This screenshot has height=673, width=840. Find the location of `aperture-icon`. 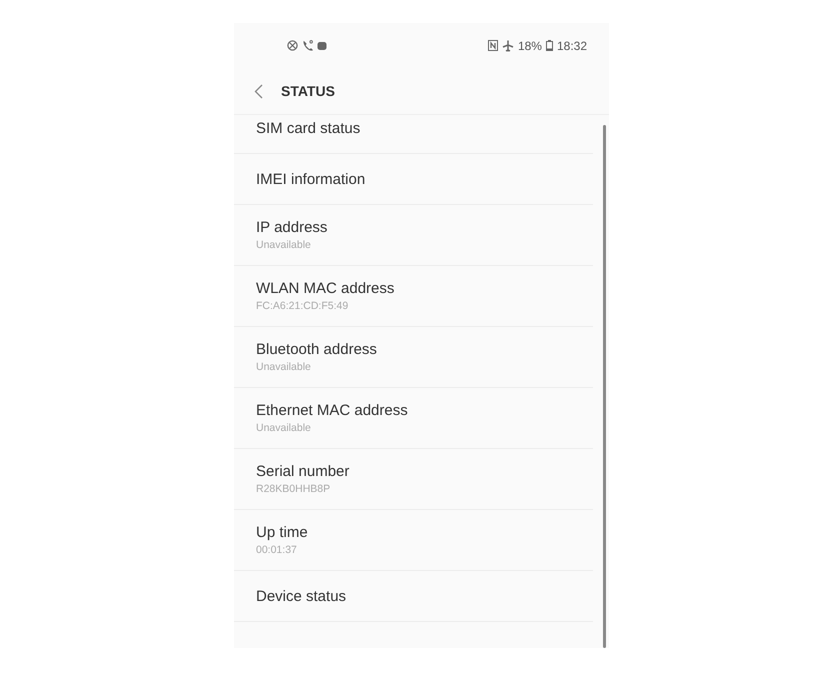

aperture-icon is located at coordinates (292, 45).